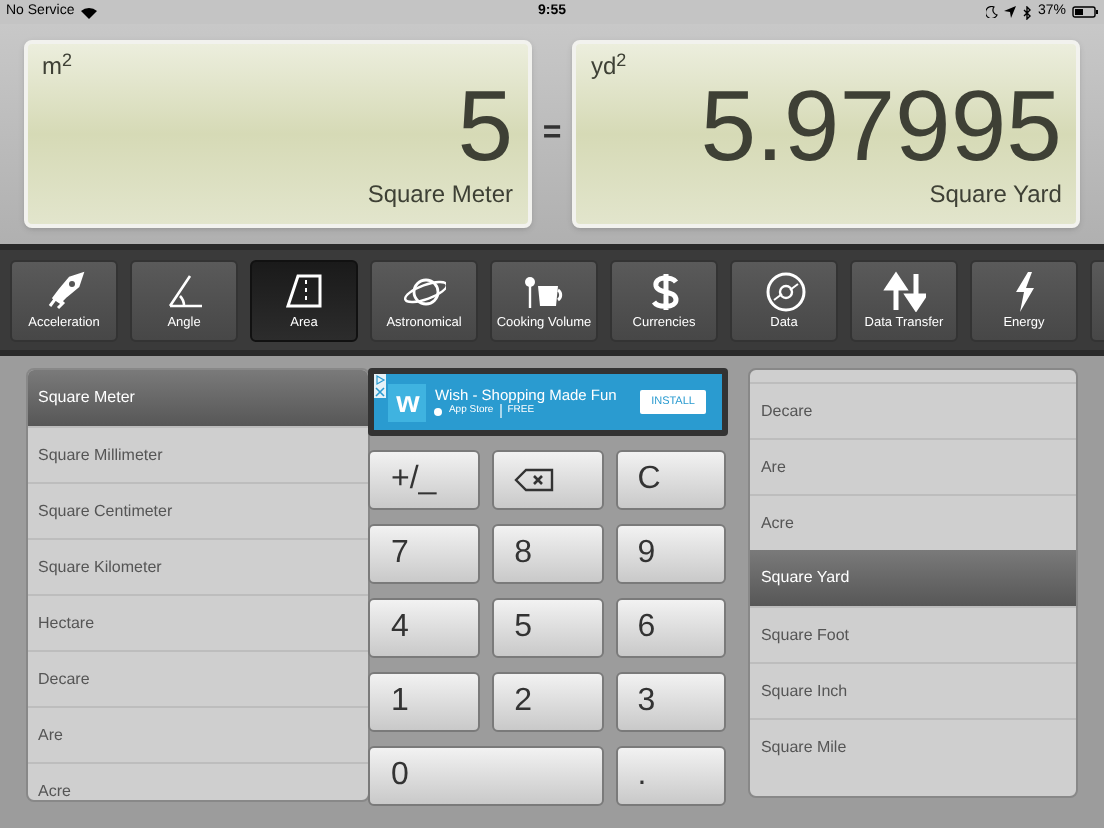 The image size is (1104, 828). Describe the element at coordinates (548, 554) in the screenshot. I see `keypad-key: 8` at that location.